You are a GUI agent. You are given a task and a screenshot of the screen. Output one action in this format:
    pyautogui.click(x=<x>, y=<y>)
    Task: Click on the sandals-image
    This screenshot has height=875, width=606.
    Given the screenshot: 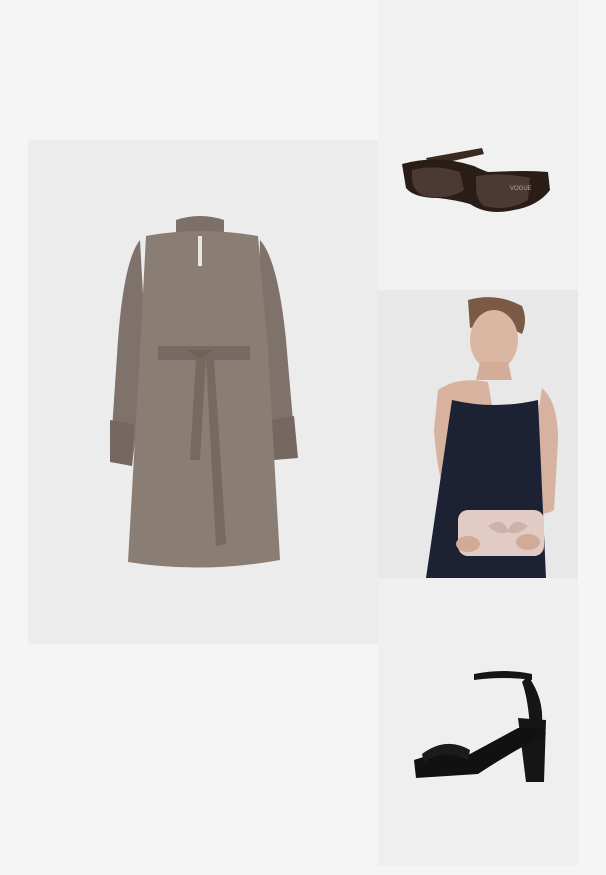 What is the action you would take?
    pyautogui.click(x=480, y=726)
    